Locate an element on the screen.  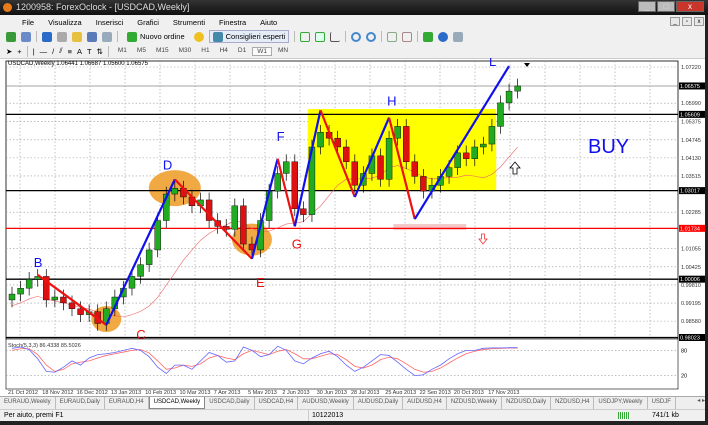
tab-euraud-weekly: EURAUD,Weekly is located at coordinates (28, 403).